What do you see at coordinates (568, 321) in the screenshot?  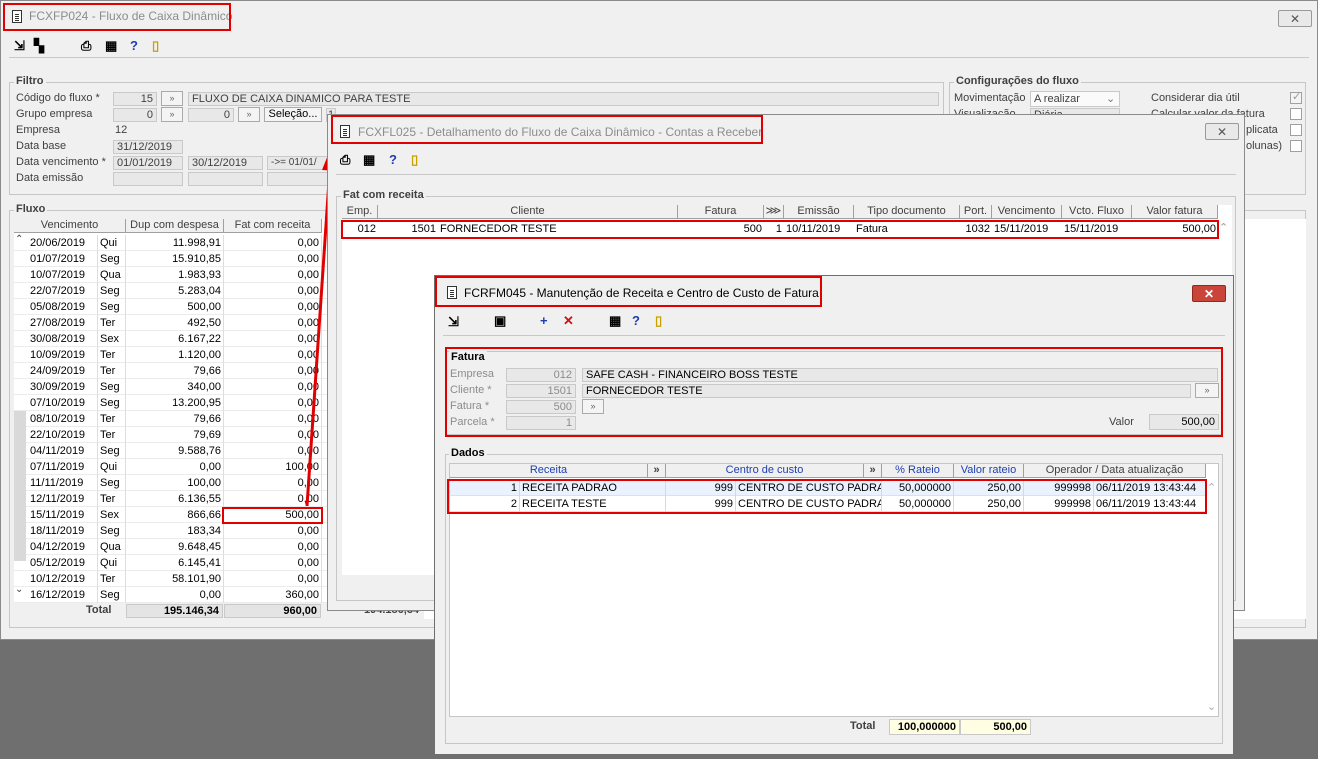 I see `delete-icon: ✕` at bounding box center [568, 321].